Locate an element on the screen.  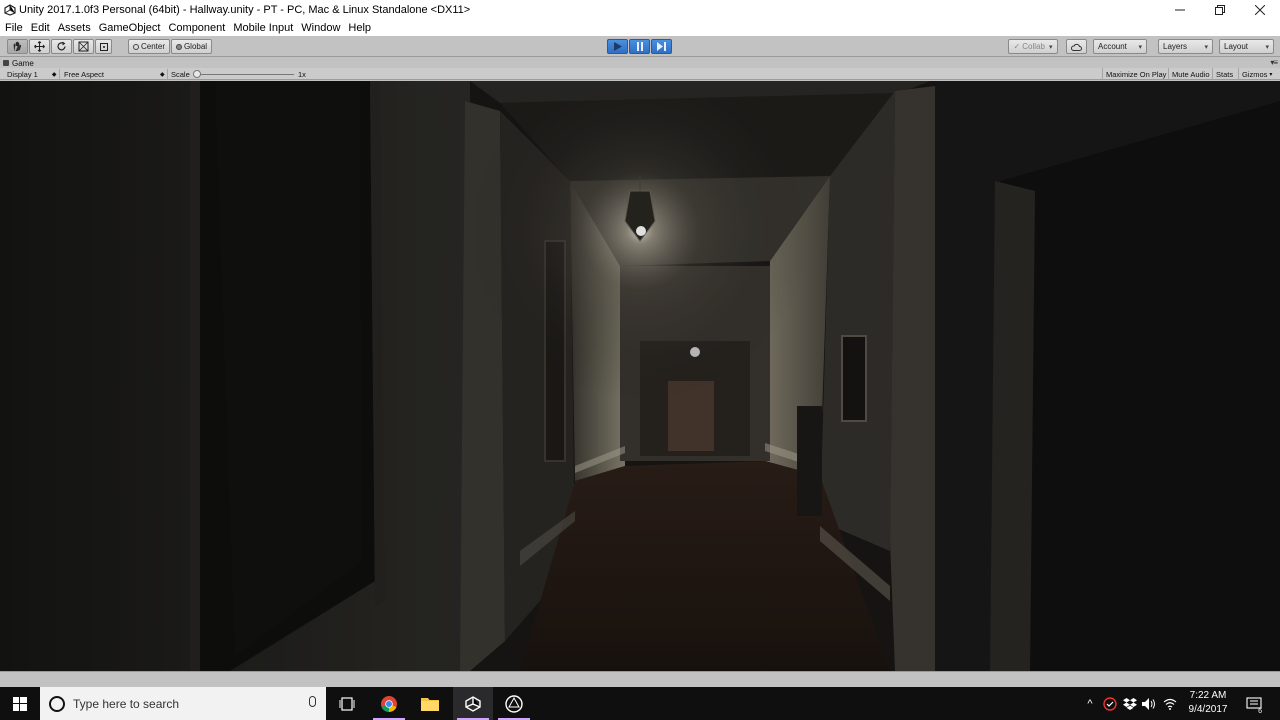
speaker-icon is located at coordinates (1148, 703).